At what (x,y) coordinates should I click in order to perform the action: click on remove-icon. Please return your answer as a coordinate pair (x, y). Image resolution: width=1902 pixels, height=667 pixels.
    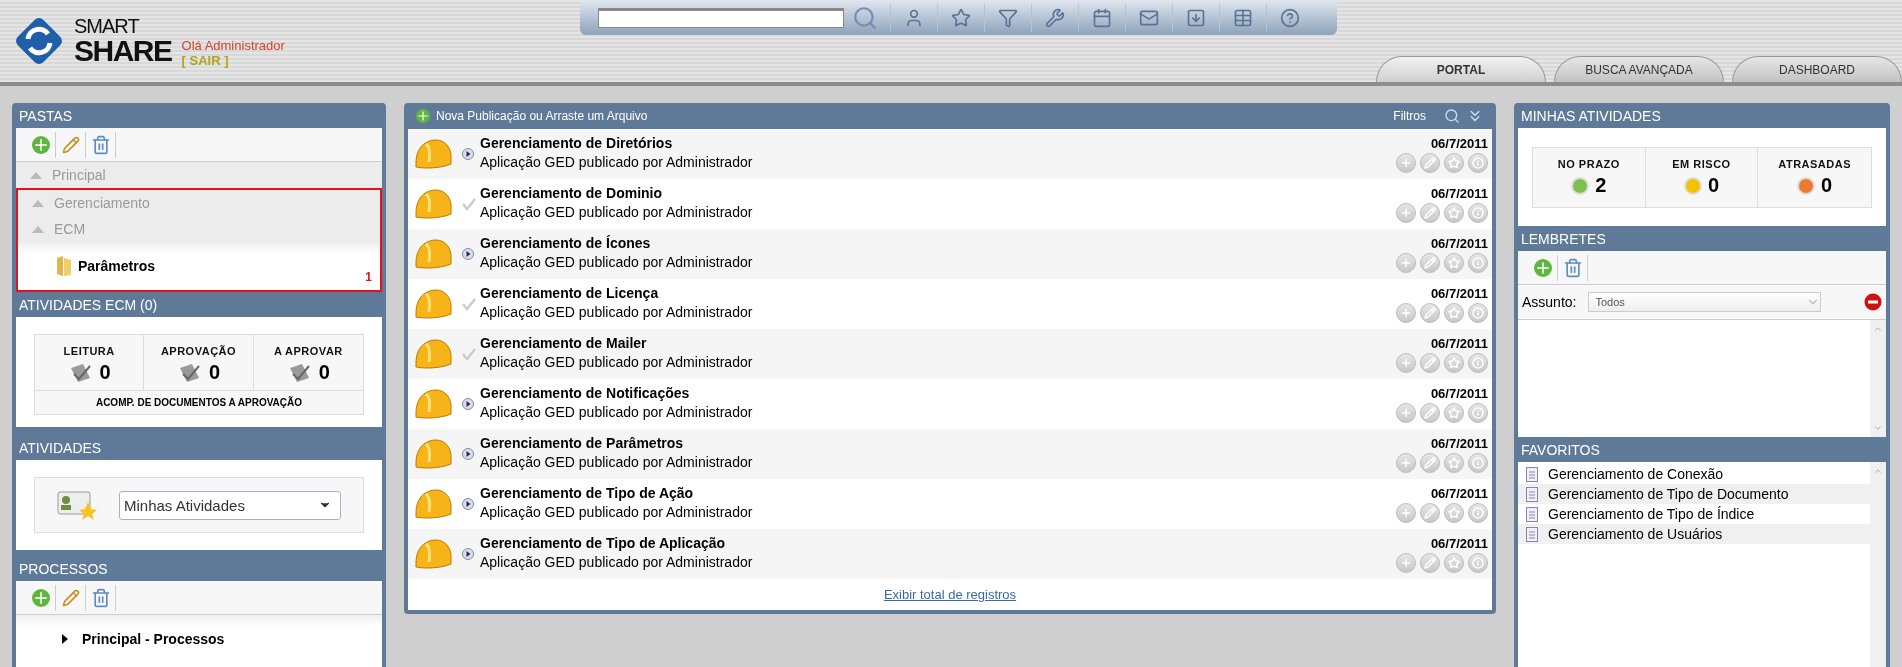
    Looking at the image, I should click on (1873, 302).